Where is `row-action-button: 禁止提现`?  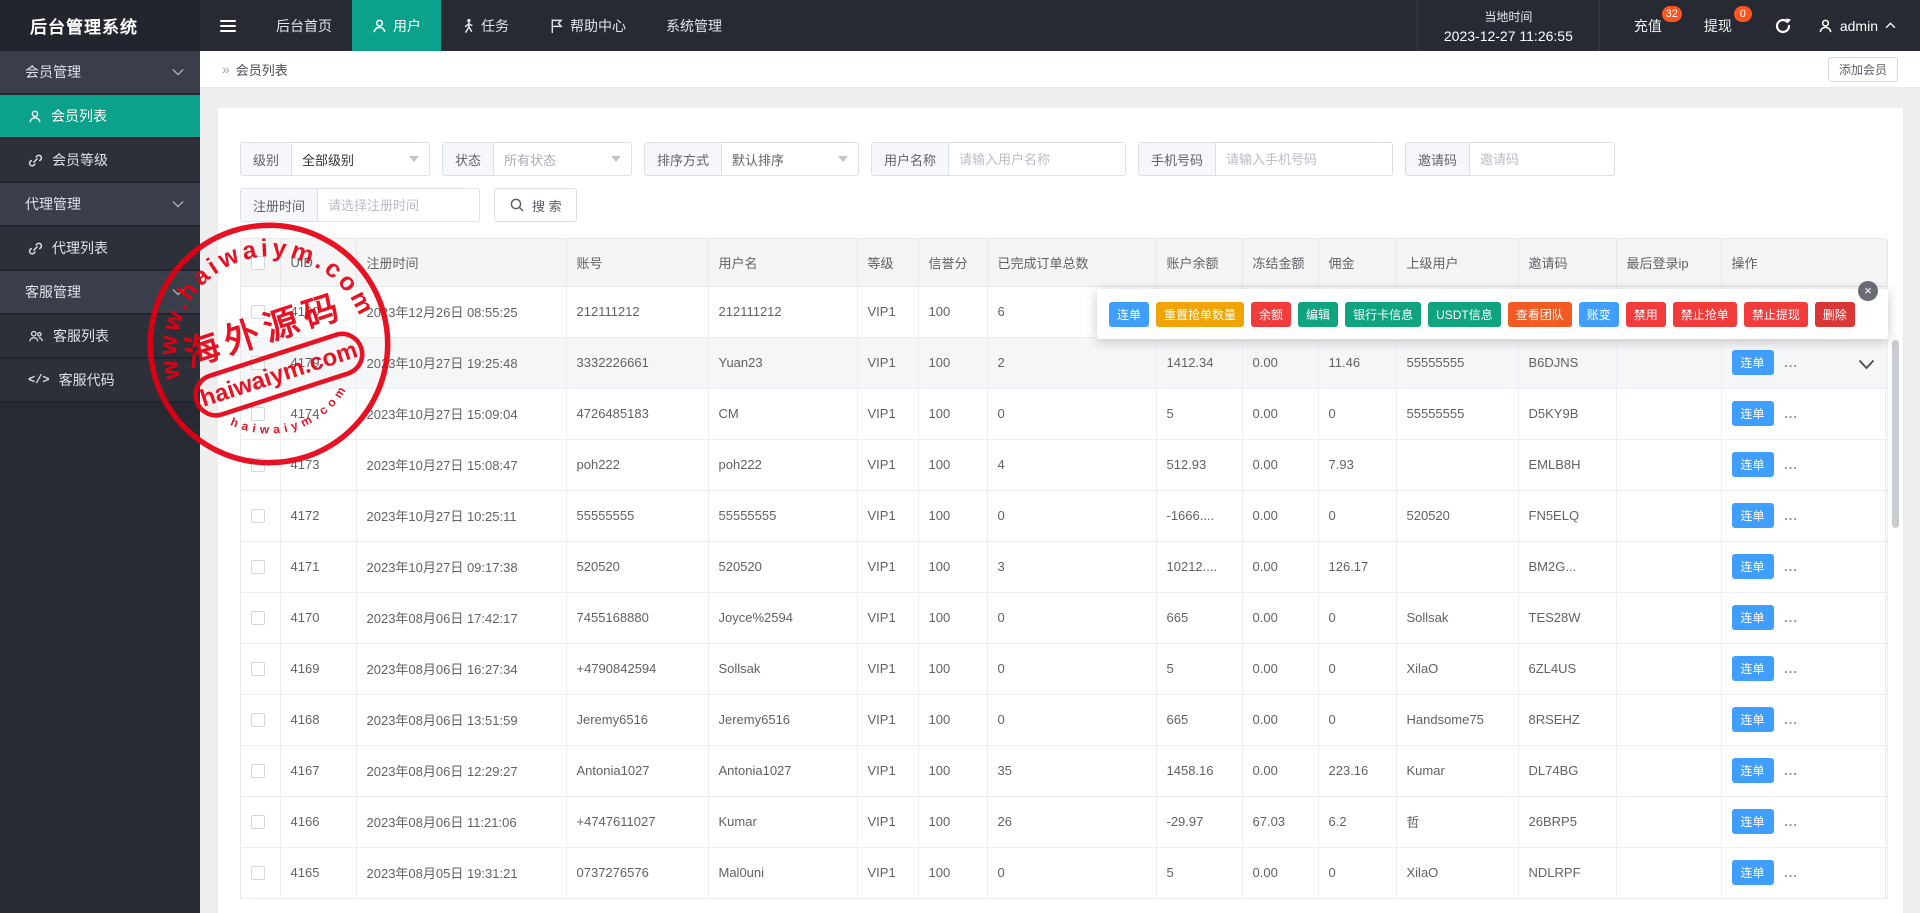 row-action-button: 禁止提现 is located at coordinates (1775, 314).